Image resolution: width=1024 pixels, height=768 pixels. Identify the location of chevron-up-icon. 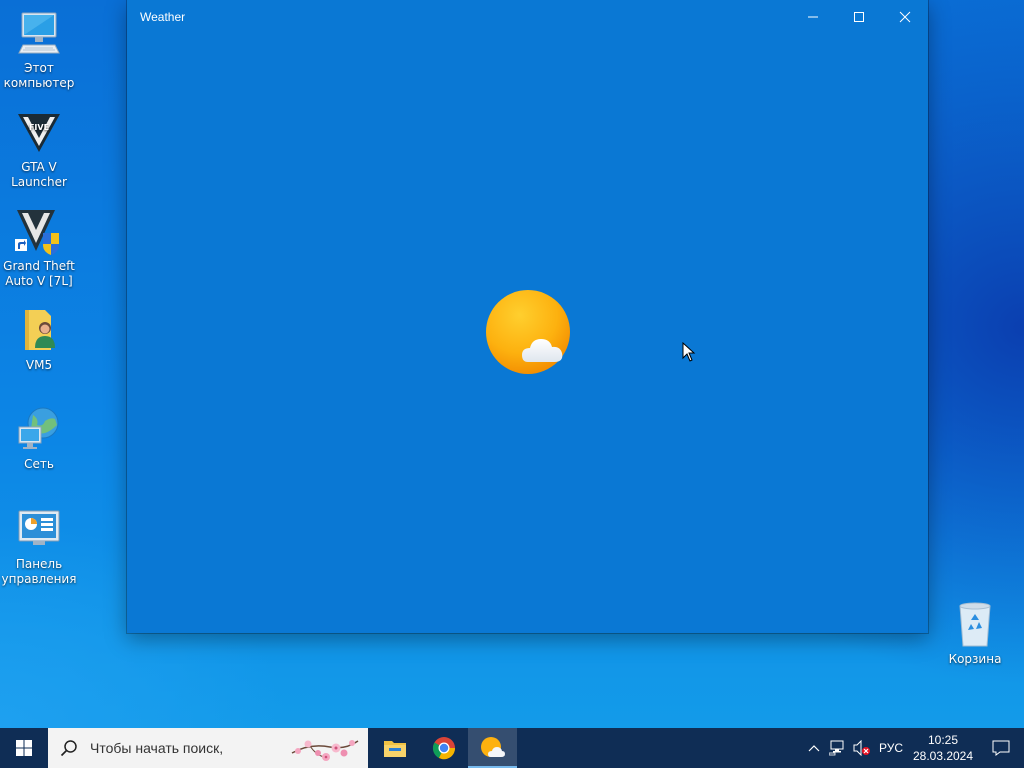
(814, 748).